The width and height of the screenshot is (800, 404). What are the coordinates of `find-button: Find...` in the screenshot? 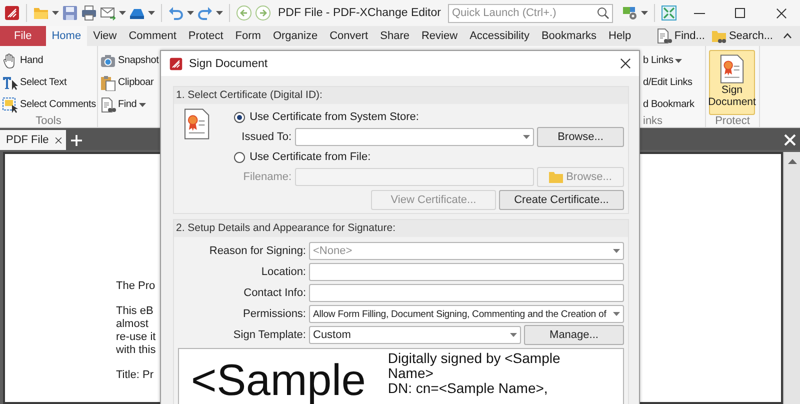 It's located at (689, 36).